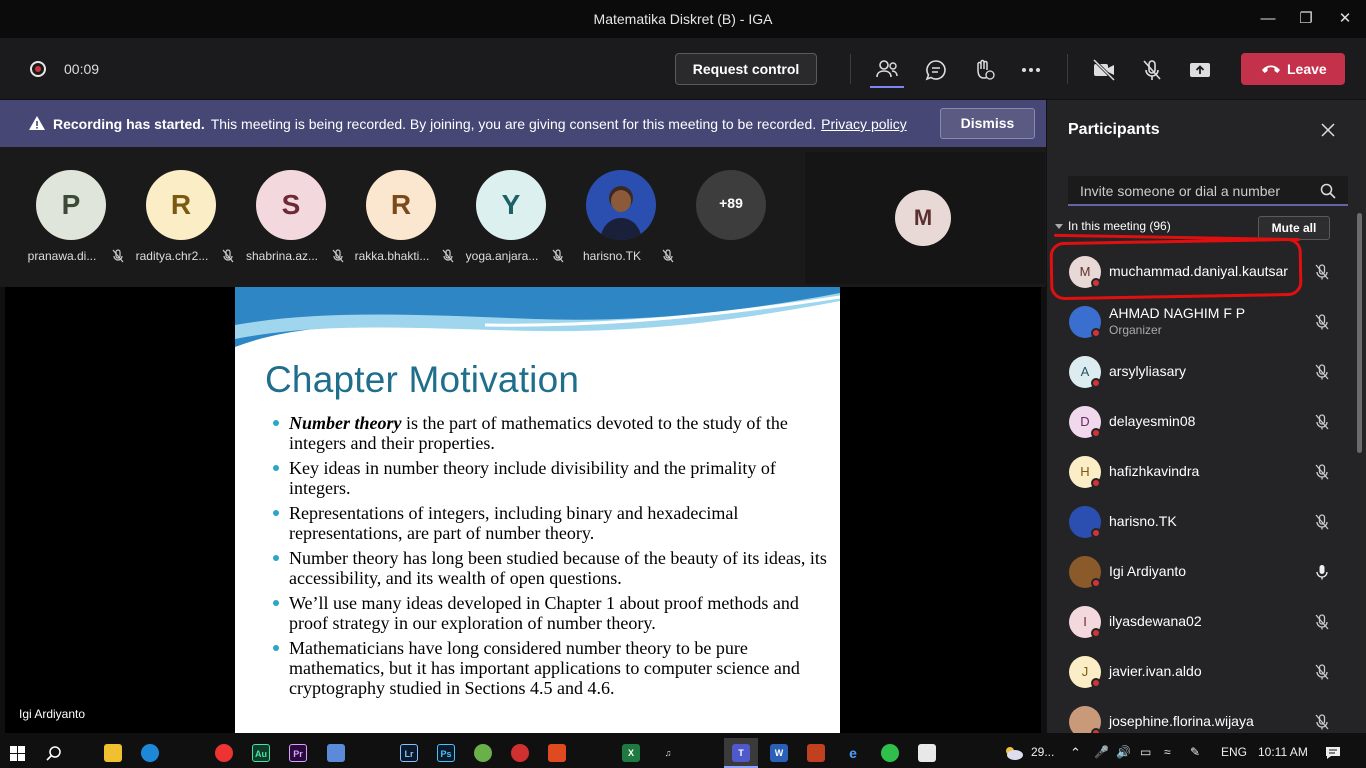 This screenshot has width=1366, height=768. I want to click on participant-row: Aarsylyliasary, so click(1197, 372).